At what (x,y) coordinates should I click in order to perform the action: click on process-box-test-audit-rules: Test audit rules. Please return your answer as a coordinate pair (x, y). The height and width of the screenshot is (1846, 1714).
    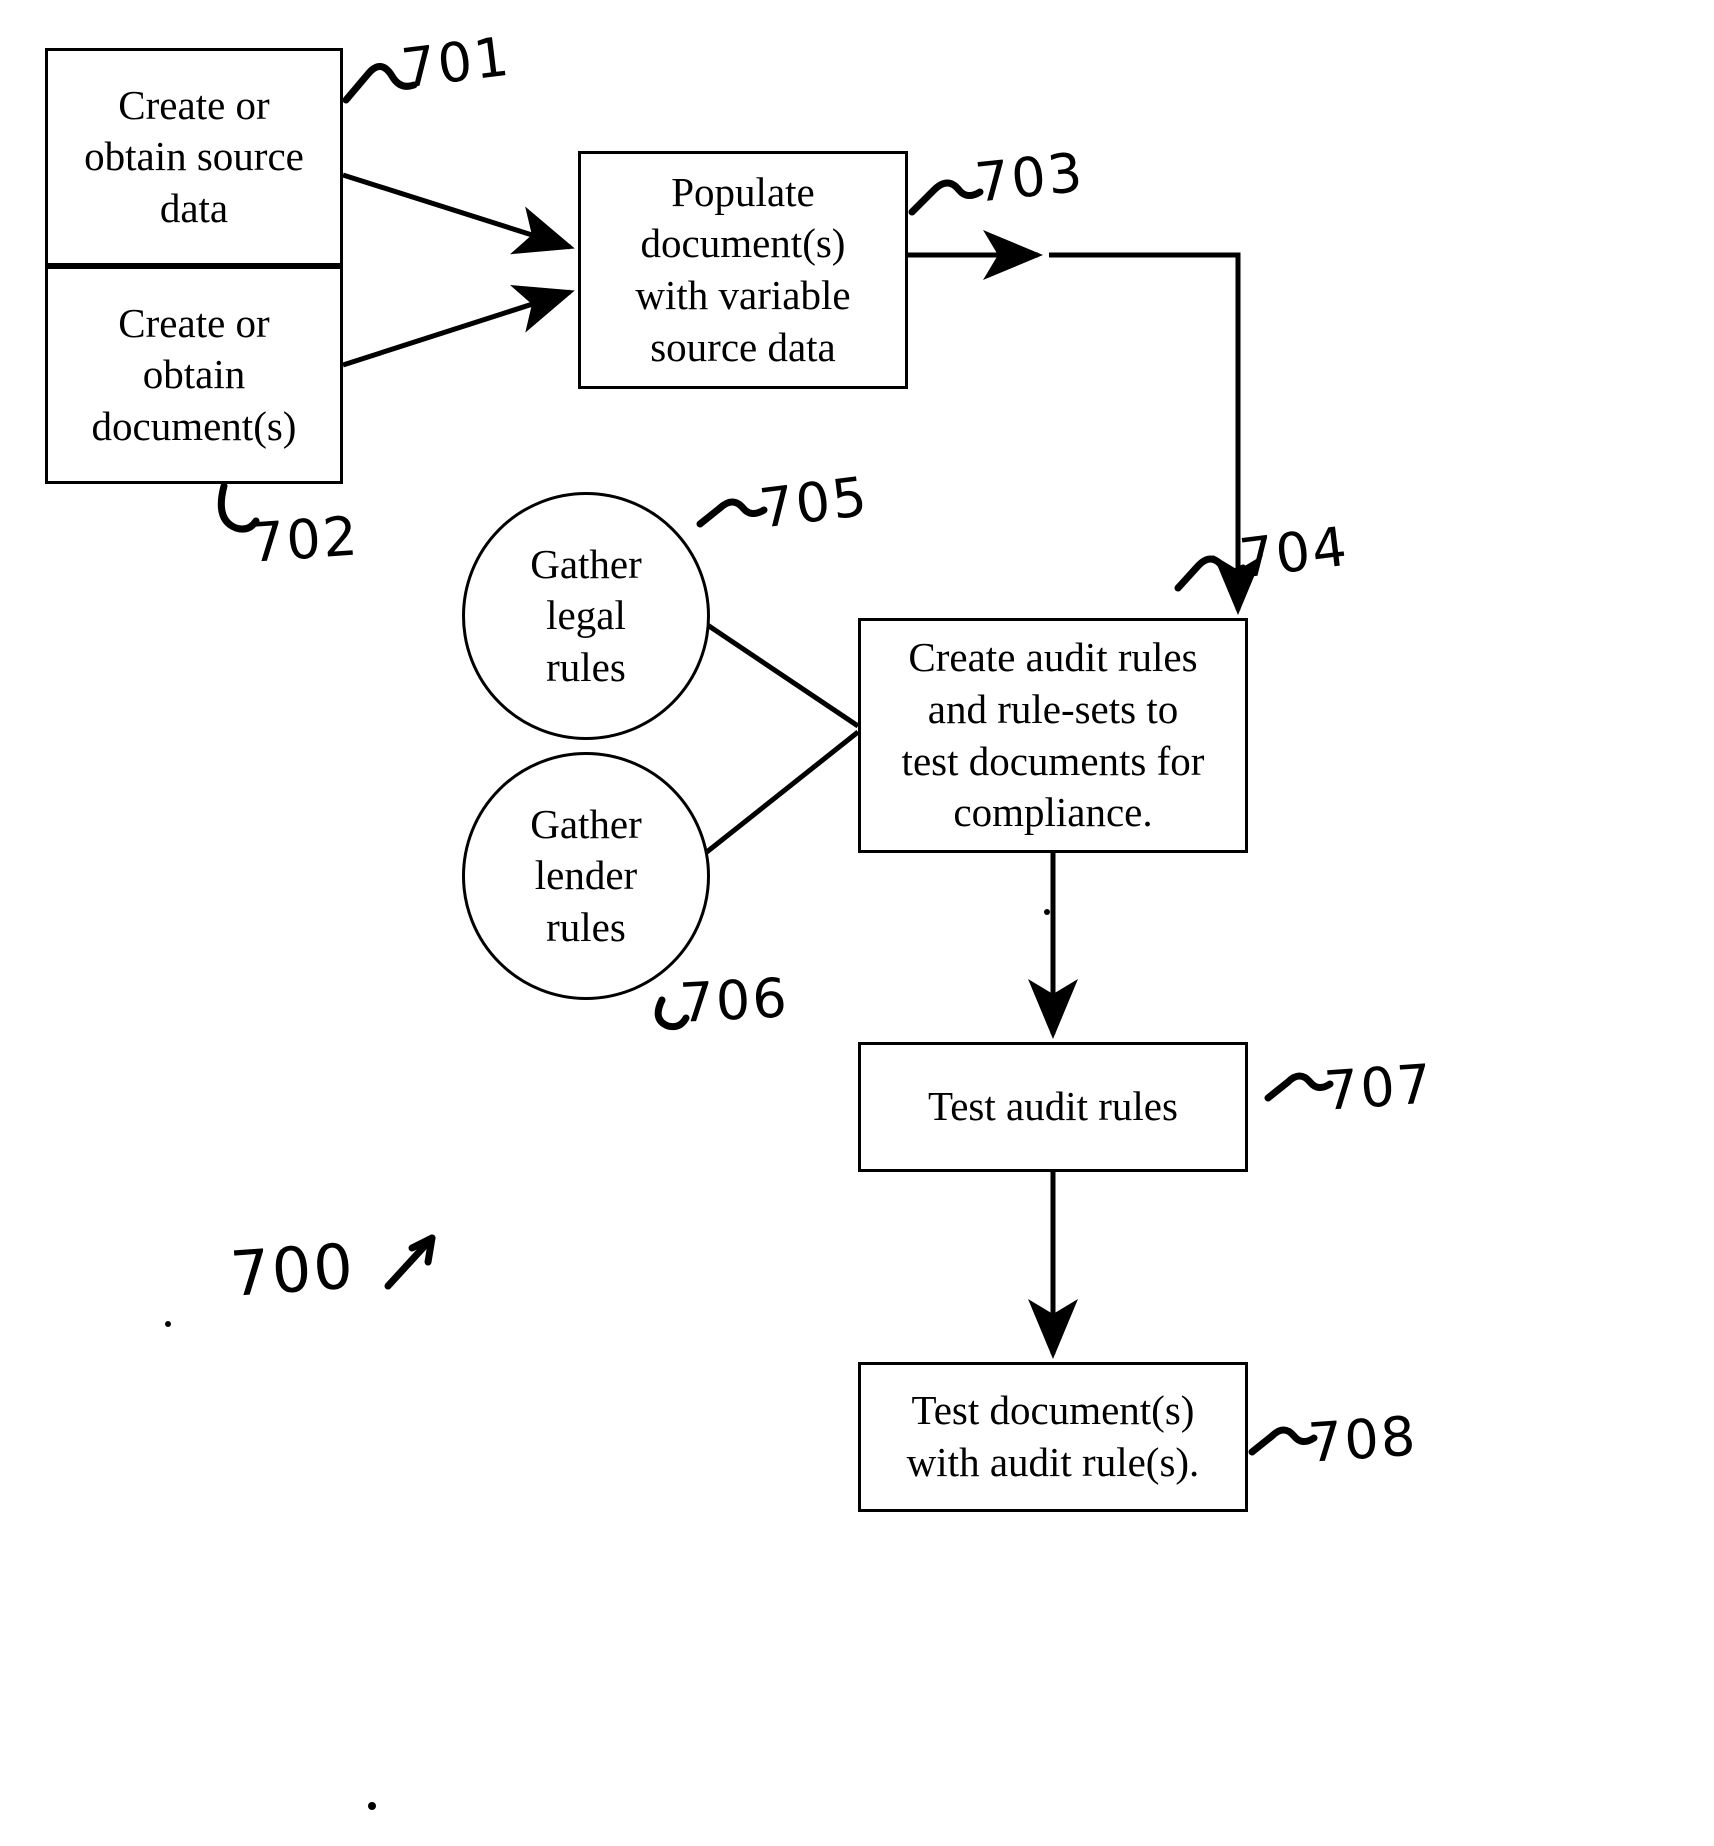
    Looking at the image, I should click on (1053, 1107).